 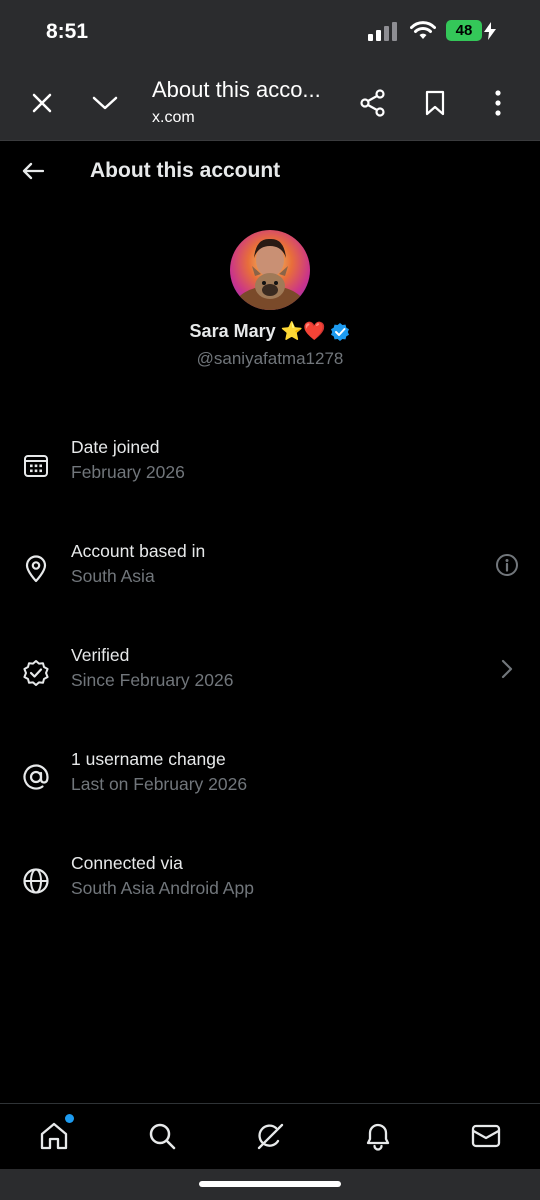 I want to click on wifi-icon, so click(x=423, y=29).